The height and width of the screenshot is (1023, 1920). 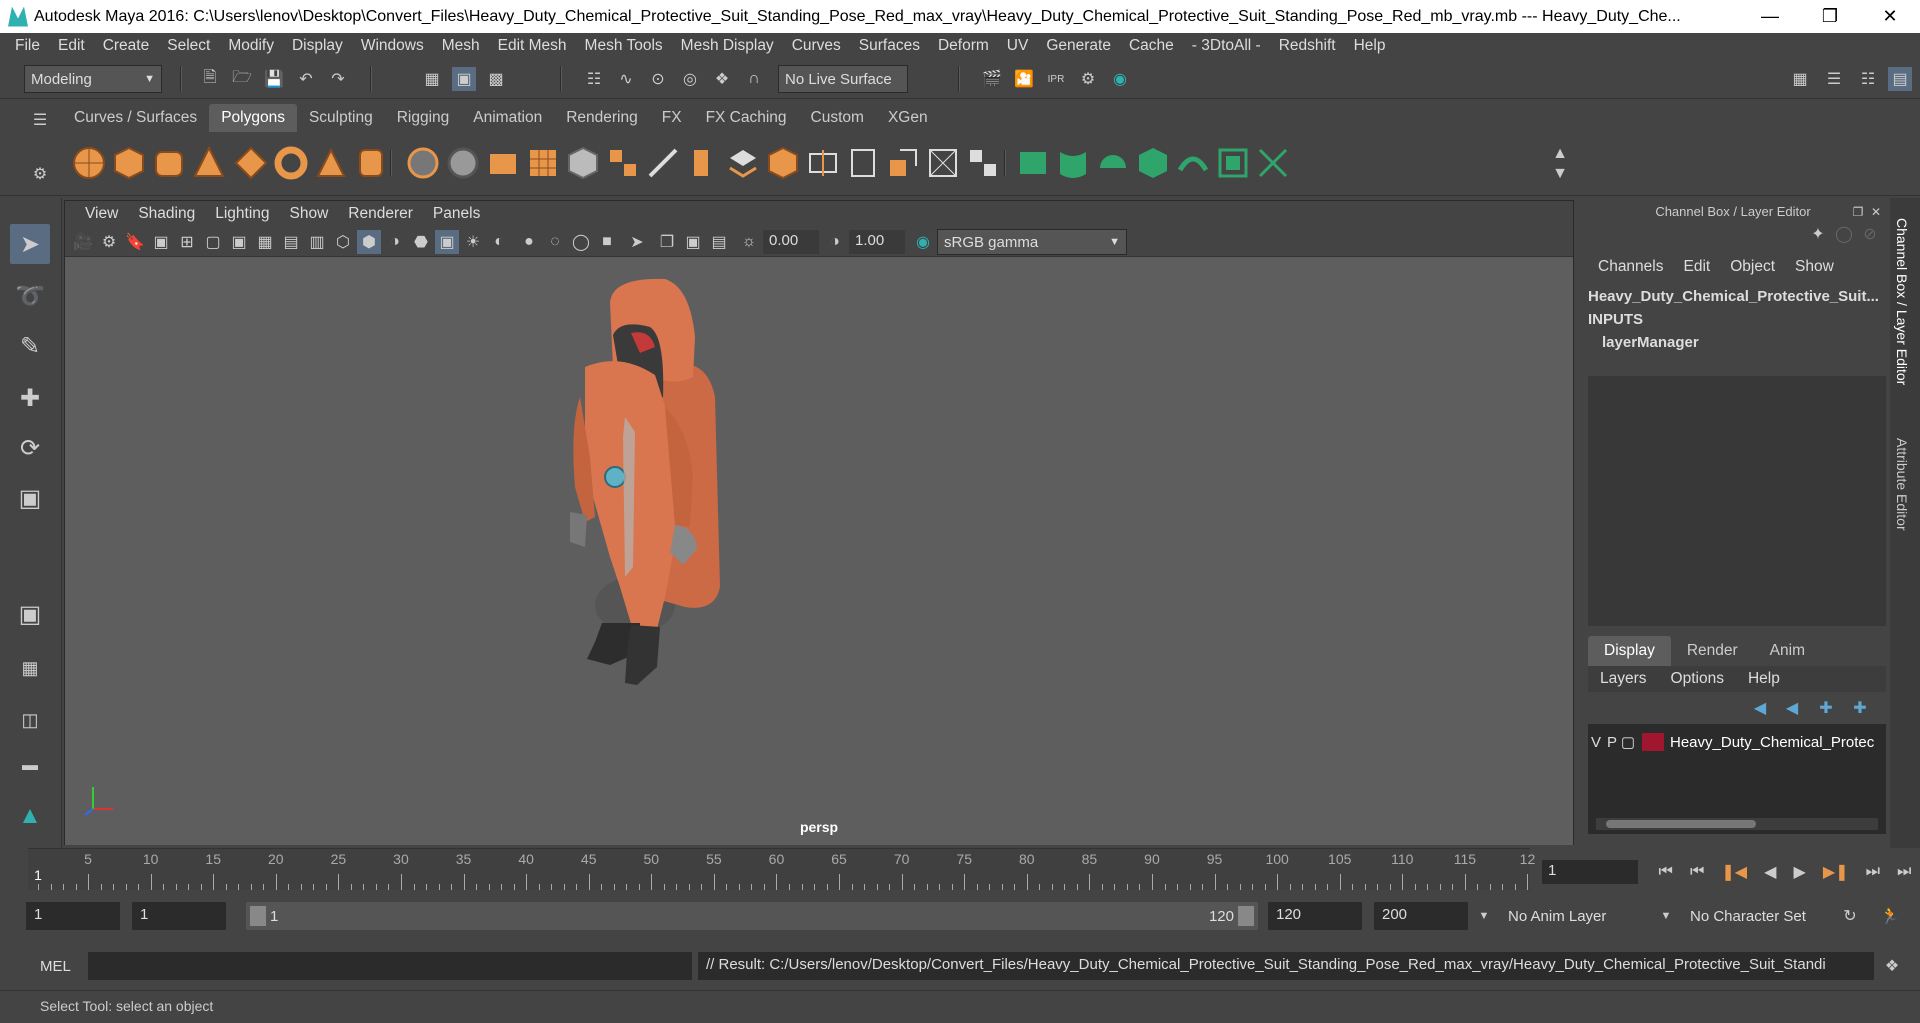 I want to click on menu-windows: Windows, so click(x=392, y=46).